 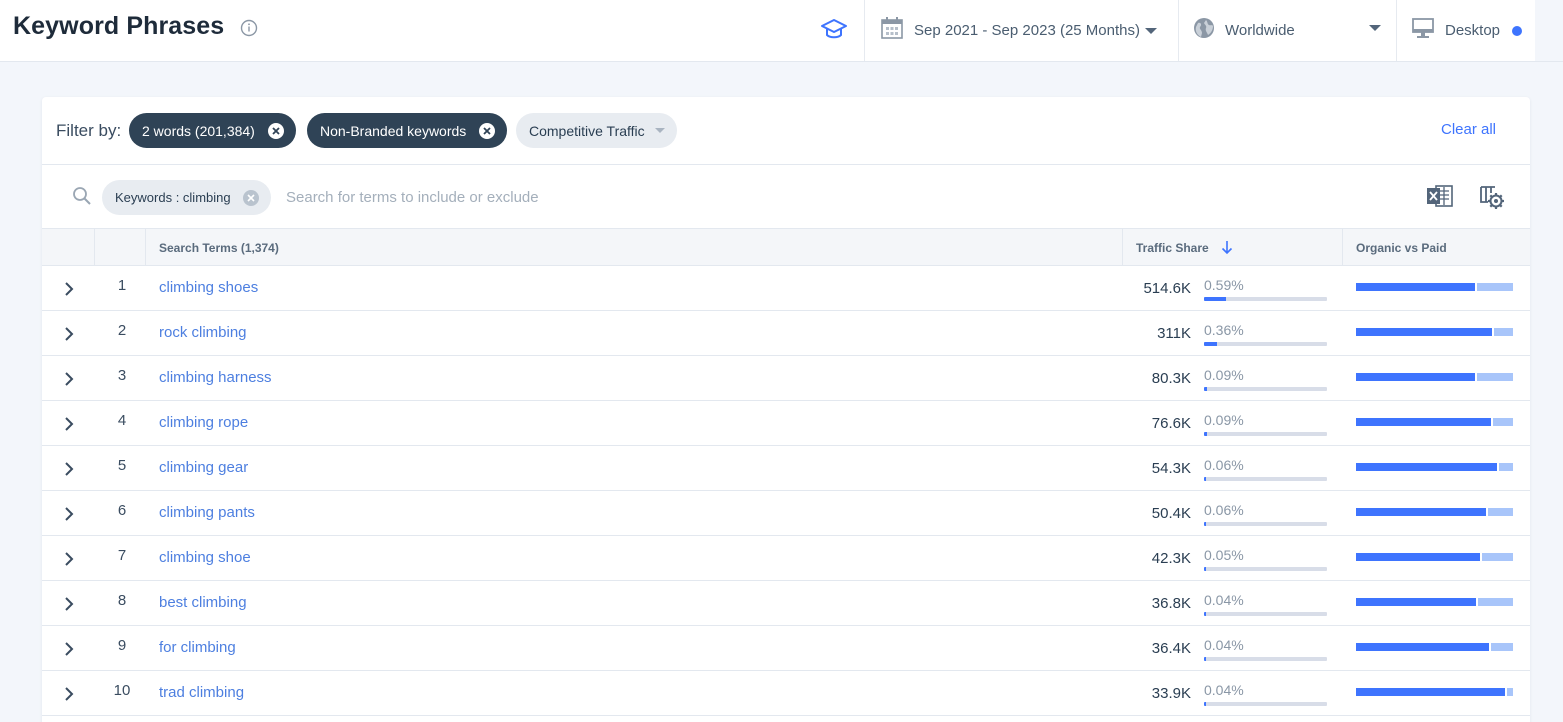 What do you see at coordinates (834, 29) in the screenshot?
I see `graduation-cap-icon` at bounding box center [834, 29].